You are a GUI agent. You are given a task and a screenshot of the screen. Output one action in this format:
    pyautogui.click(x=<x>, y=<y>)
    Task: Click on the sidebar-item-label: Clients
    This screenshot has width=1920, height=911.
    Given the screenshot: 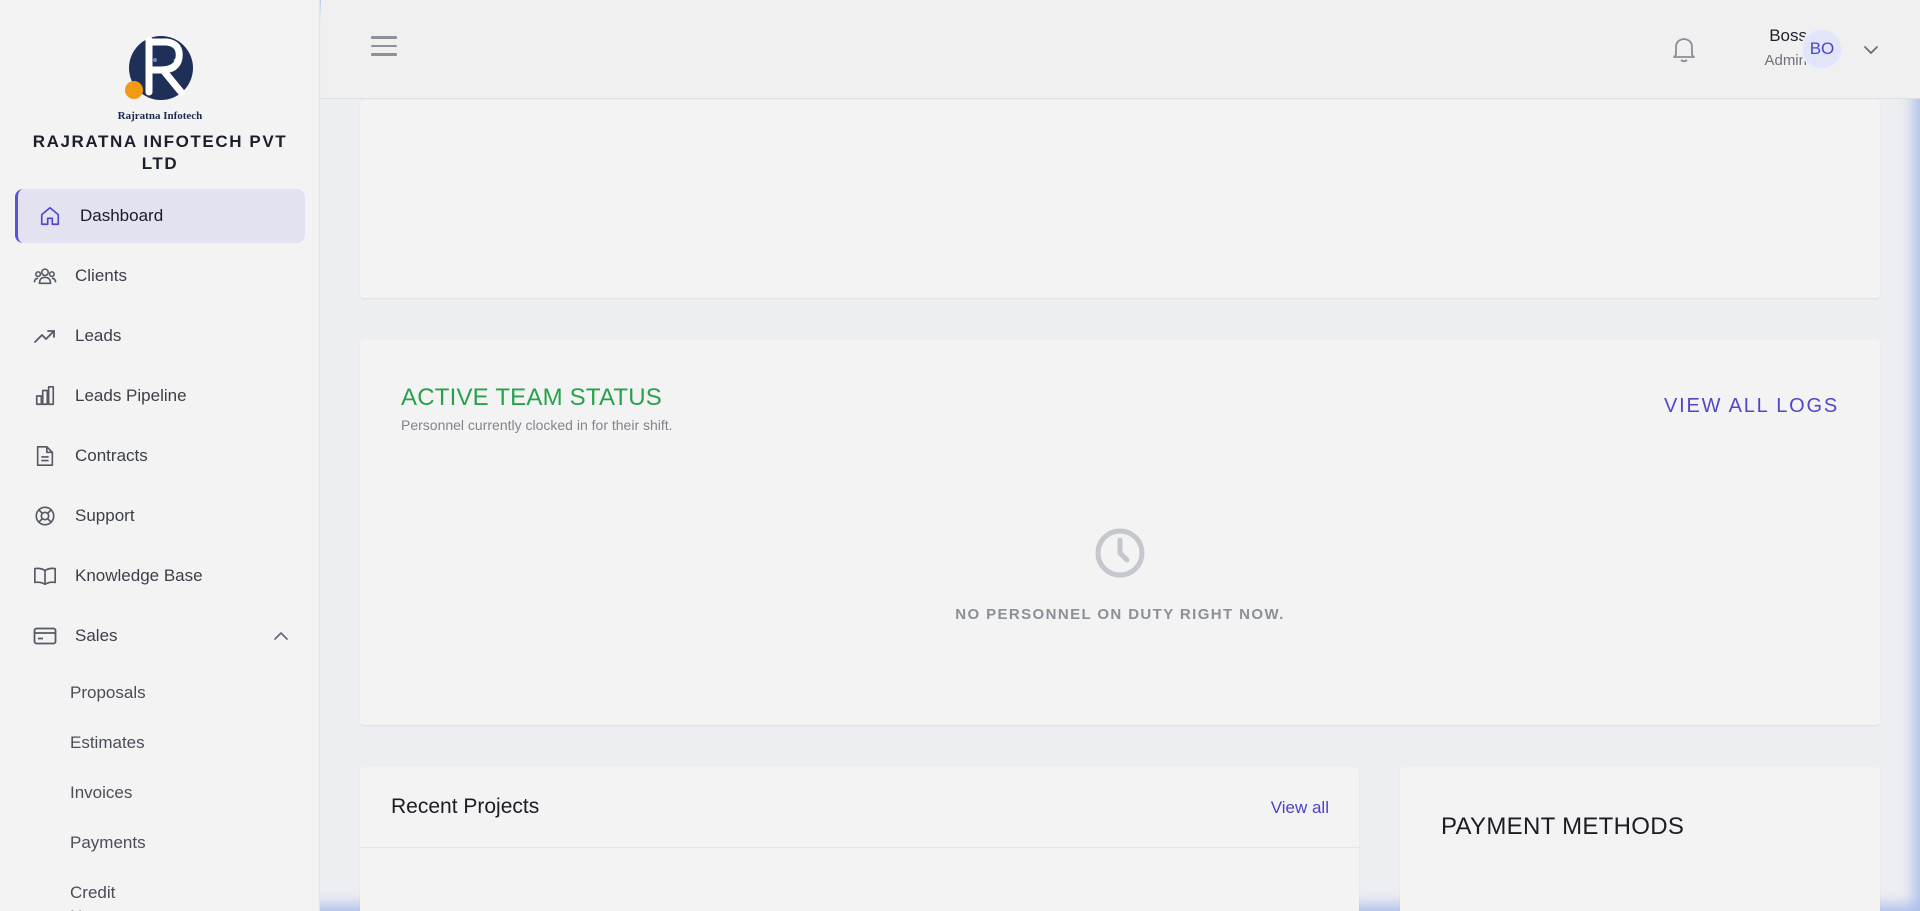 What is the action you would take?
    pyautogui.click(x=101, y=275)
    